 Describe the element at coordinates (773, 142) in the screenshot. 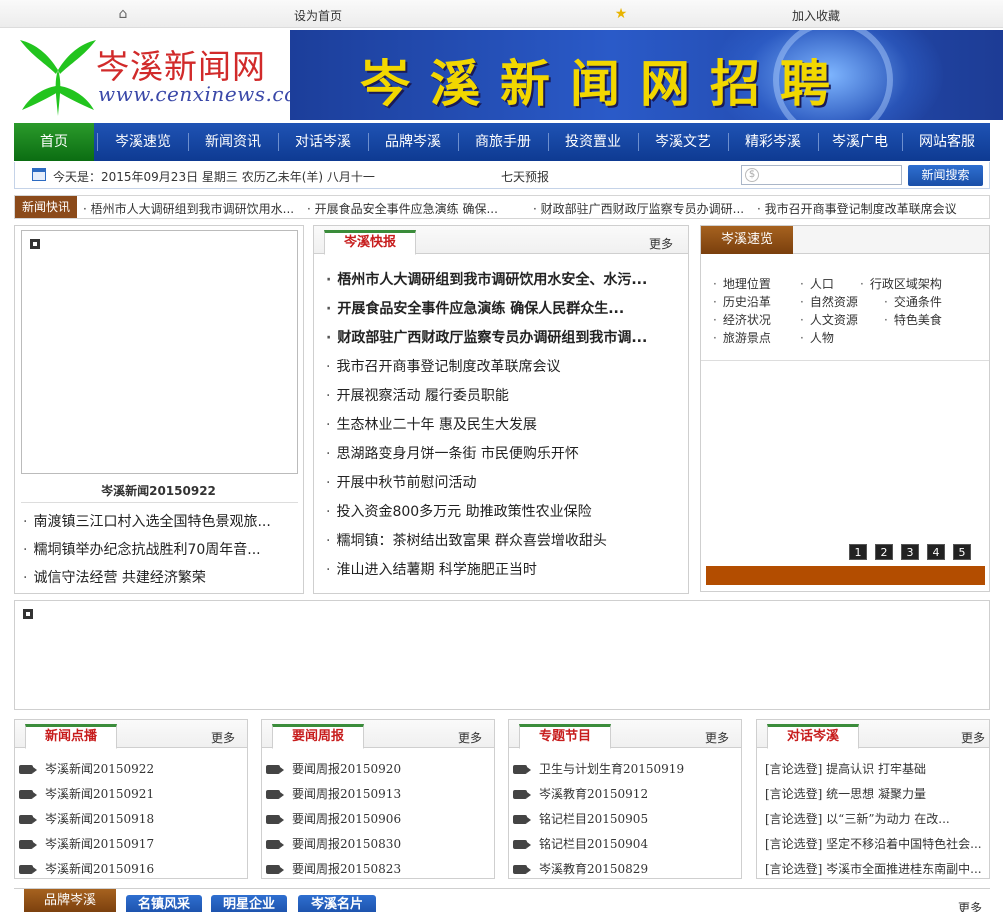

I see `nav-item-highlights: 精彩岑溪` at that location.